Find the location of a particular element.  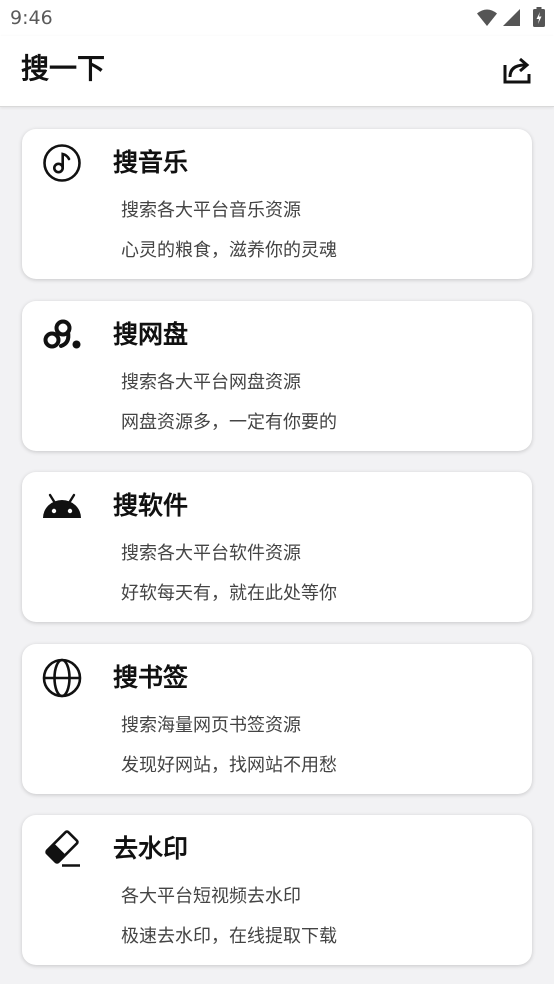

card-search-software: 搜软件 搜索各大平台软件资源 好软每天有，就在此处等你 is located at coordinates (277, 547).